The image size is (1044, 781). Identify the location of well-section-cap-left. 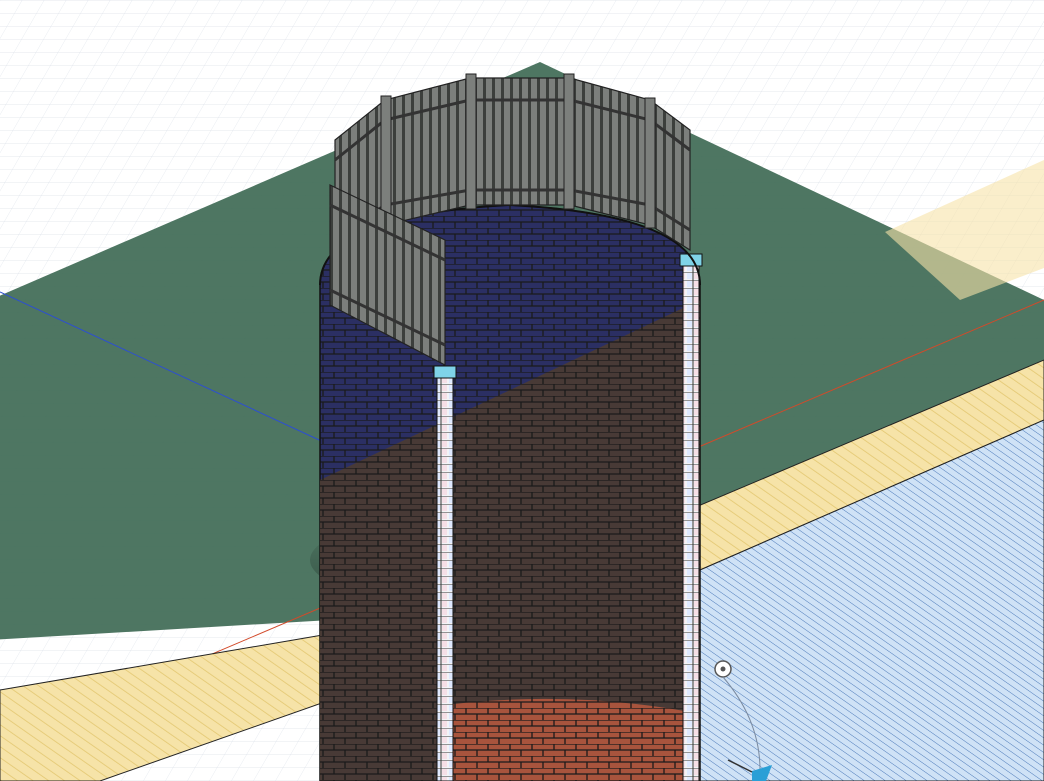
(445, 372).